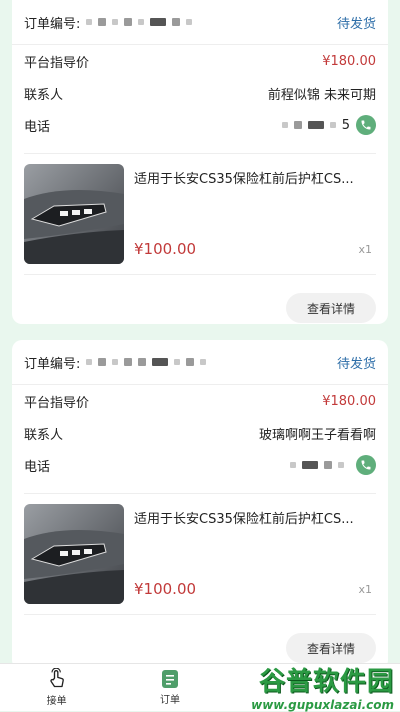  What do you see at coordinates (317, 435) in the screenshot?
I see `contact-name: 玻璃啊啊王子看看啊` at bounding box center [317, 435].